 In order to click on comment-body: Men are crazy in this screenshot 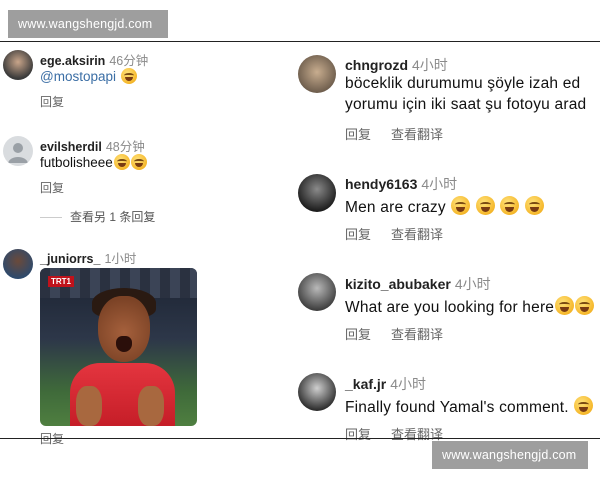, I will do `click(395, 207)`.